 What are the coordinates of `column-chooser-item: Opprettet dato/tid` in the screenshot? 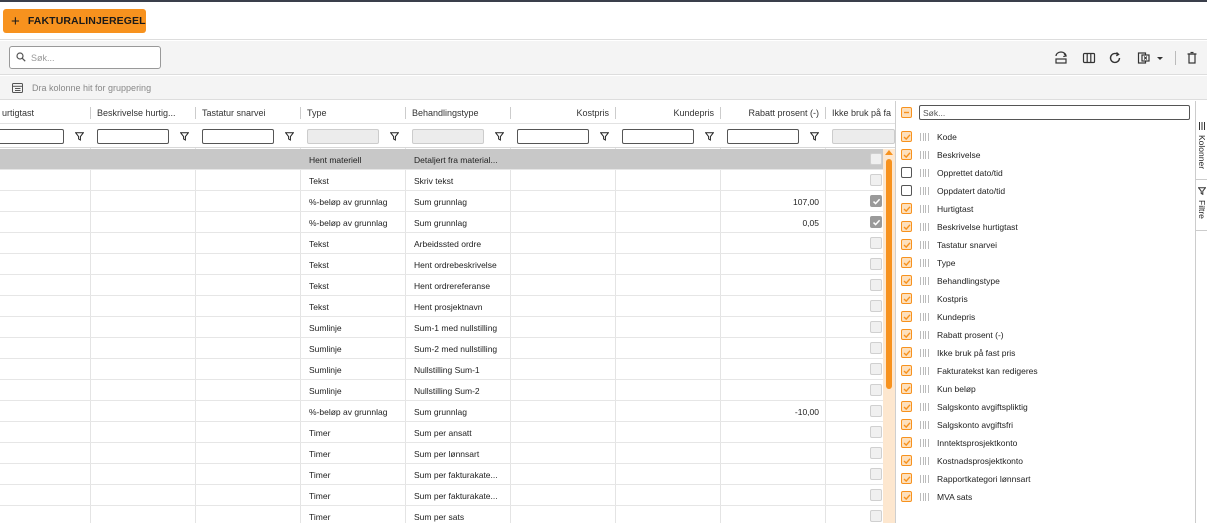 It's located at (1046, 173).